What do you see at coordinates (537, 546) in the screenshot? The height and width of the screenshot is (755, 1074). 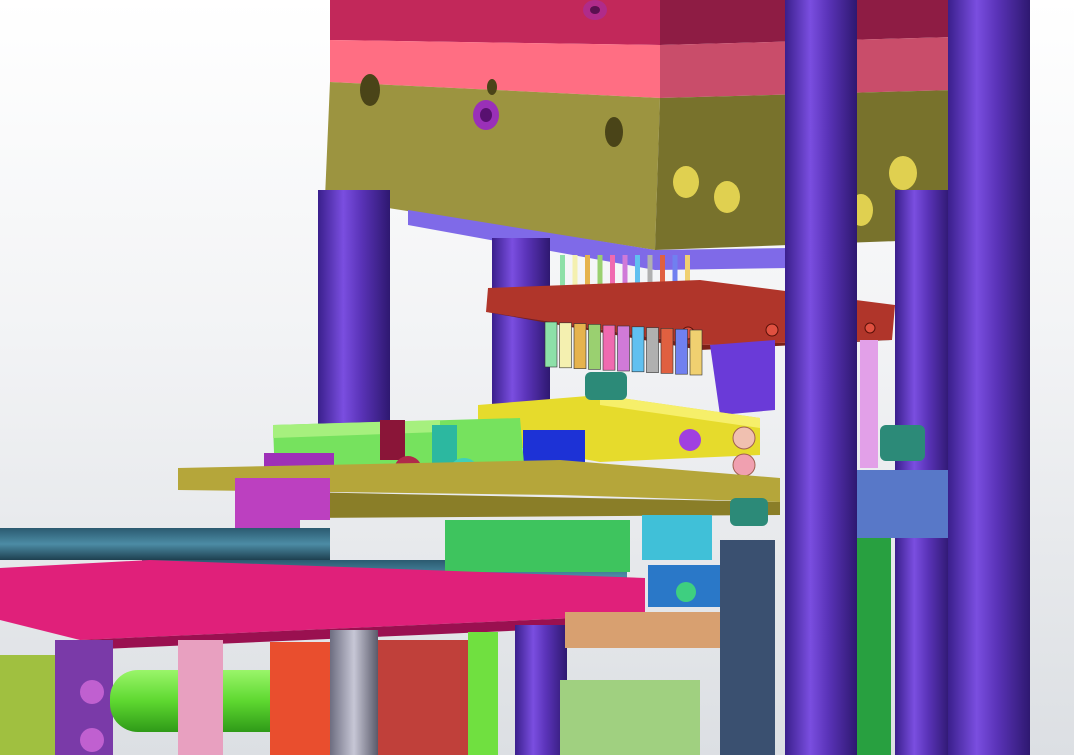 I see `green-middle-block` at bounding box center [537, 546].